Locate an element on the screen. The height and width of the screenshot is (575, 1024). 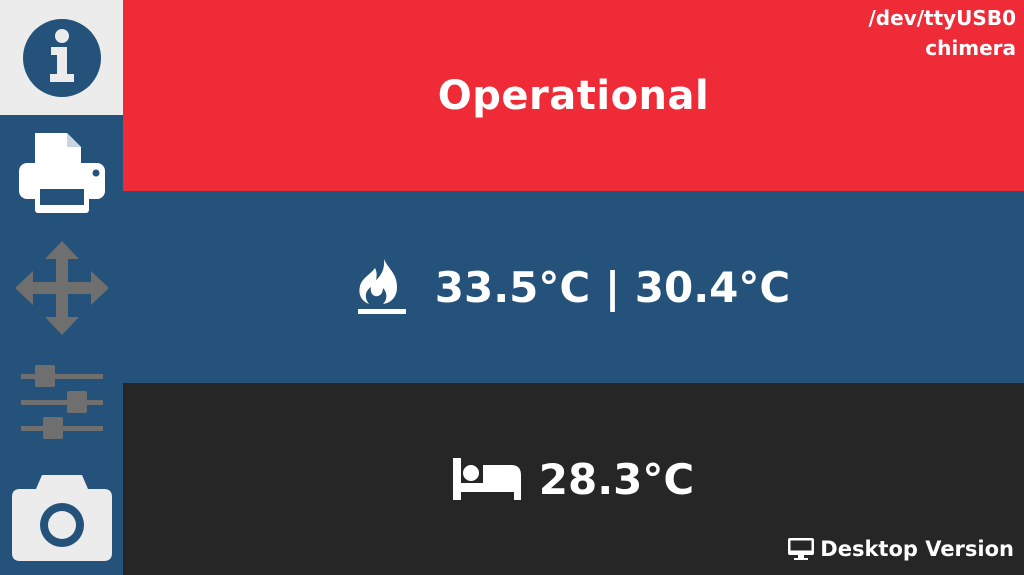
sidebar is located at coordinates (61, 287).